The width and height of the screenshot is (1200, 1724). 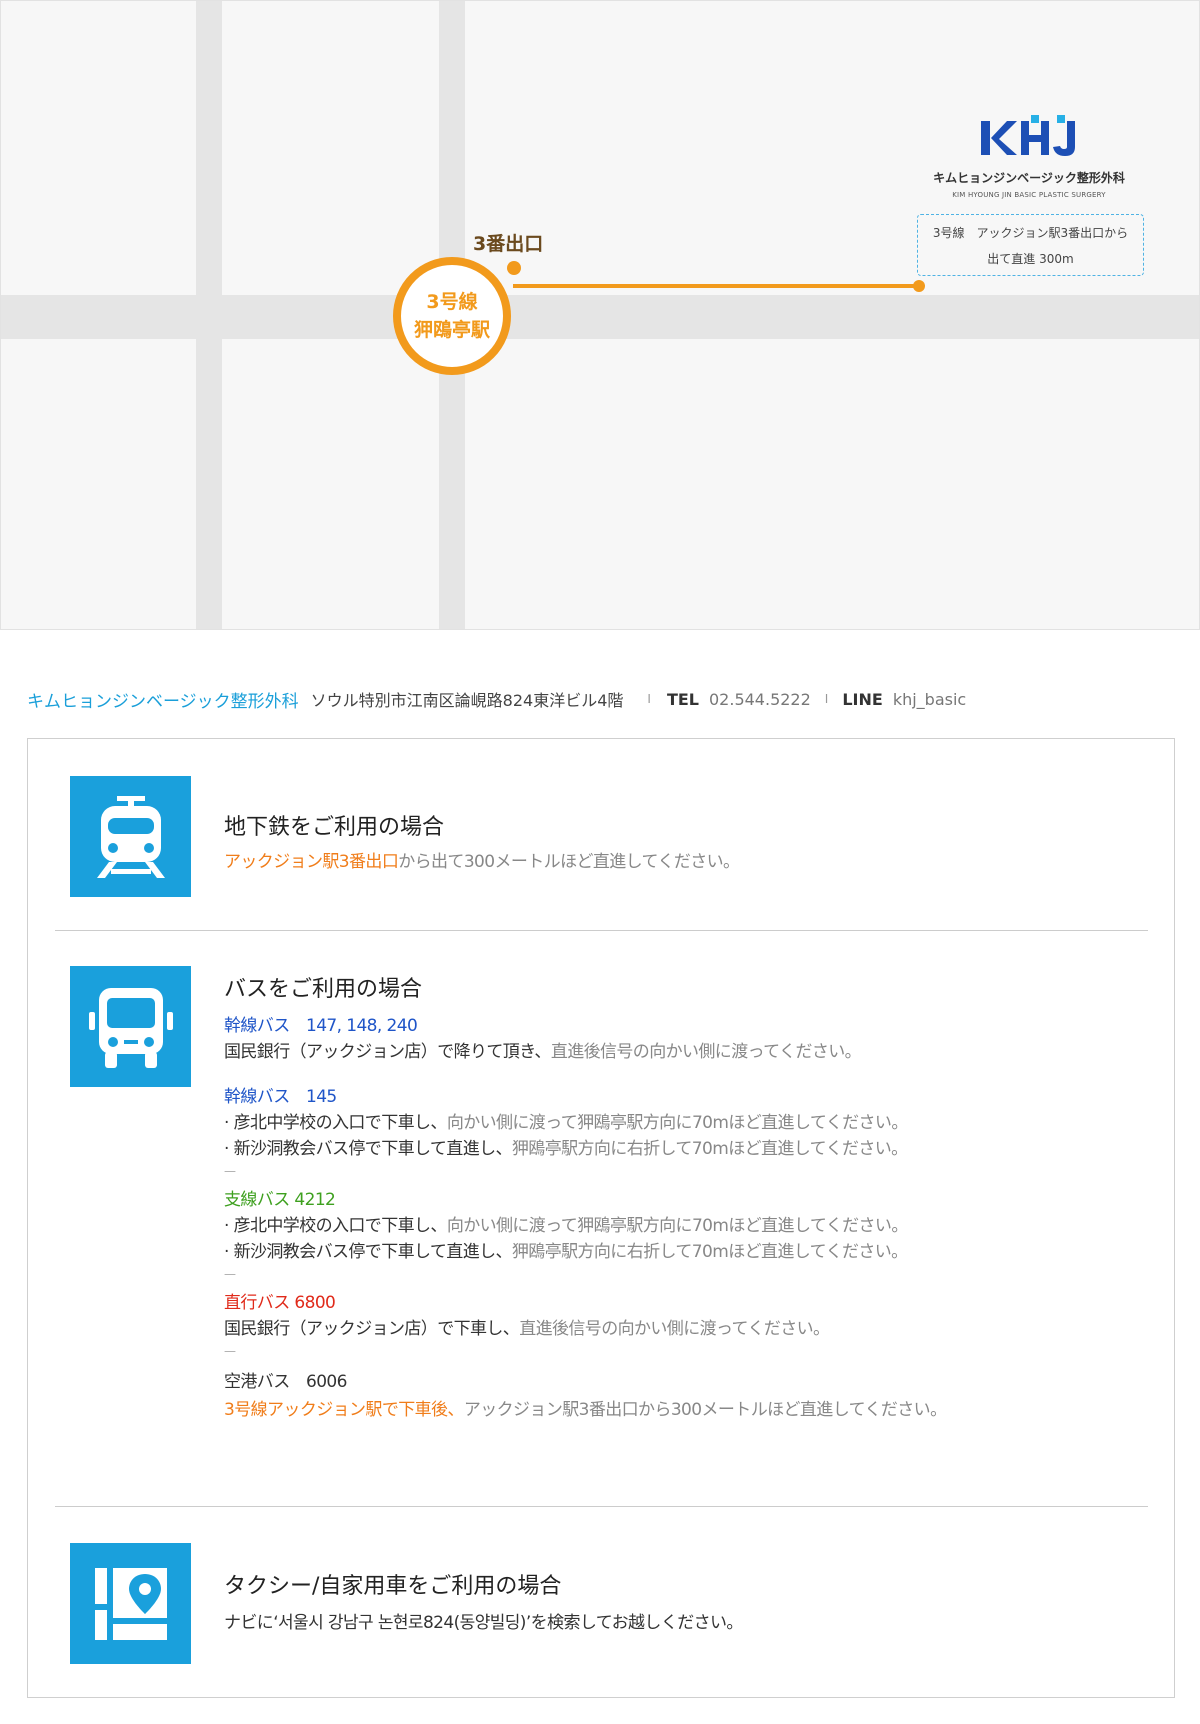 I want to click on khj-logo-icon, so click(x=1028, y=135).